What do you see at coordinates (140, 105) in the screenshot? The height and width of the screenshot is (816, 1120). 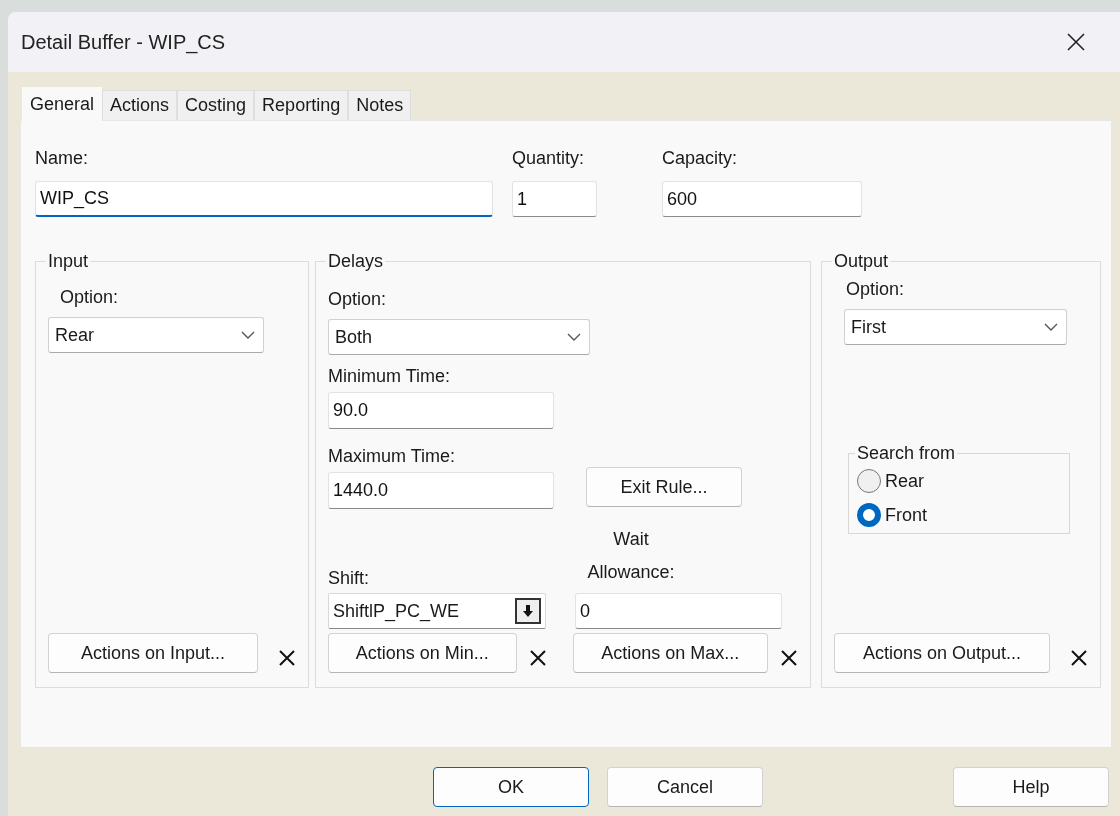 I see `tab: Actions` at bounding box center [140, 105].